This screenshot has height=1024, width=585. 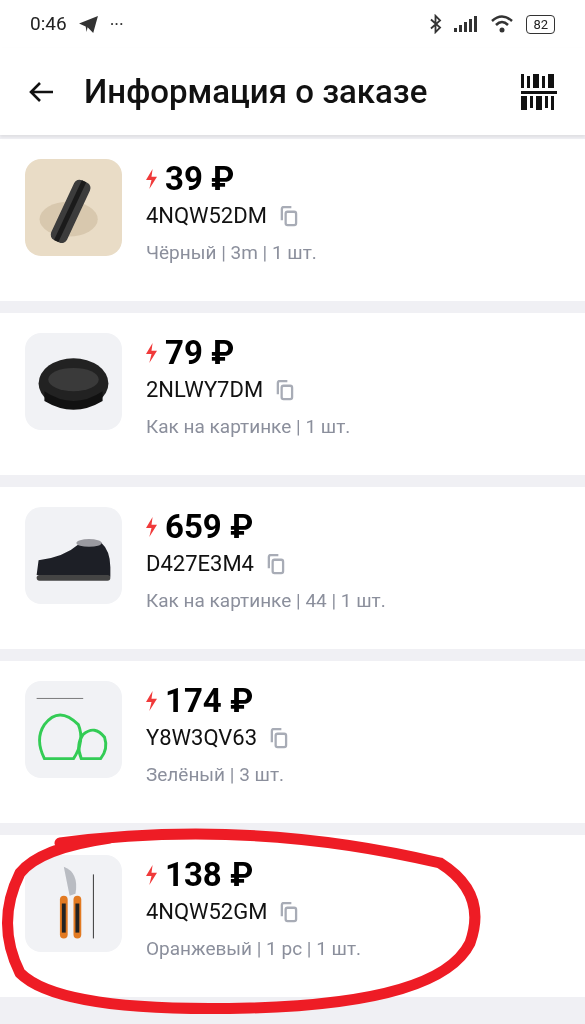 I want to click on barcode-icon, so click(x=539, y=91).